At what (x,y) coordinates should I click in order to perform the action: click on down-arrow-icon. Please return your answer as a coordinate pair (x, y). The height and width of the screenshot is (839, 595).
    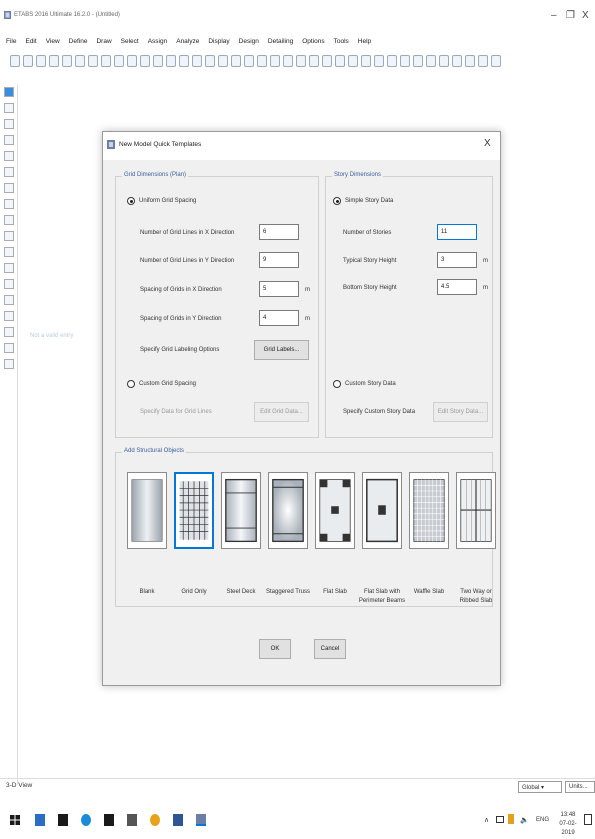
    Looking at the image, I should click on (274, 61).